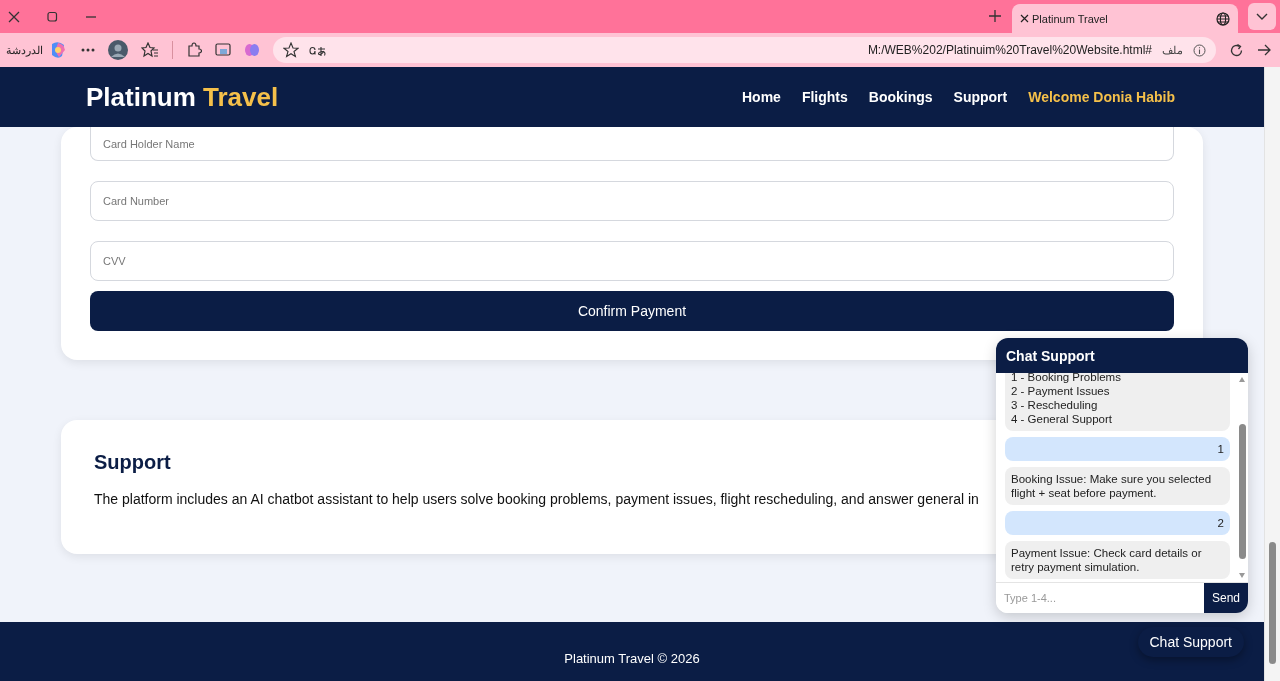 Image resolution: width=1280 pixels, height=681 pixels. Describe the element at coordinates (980, 97) in the screenshot. I see `nav-link: Support` at that location.